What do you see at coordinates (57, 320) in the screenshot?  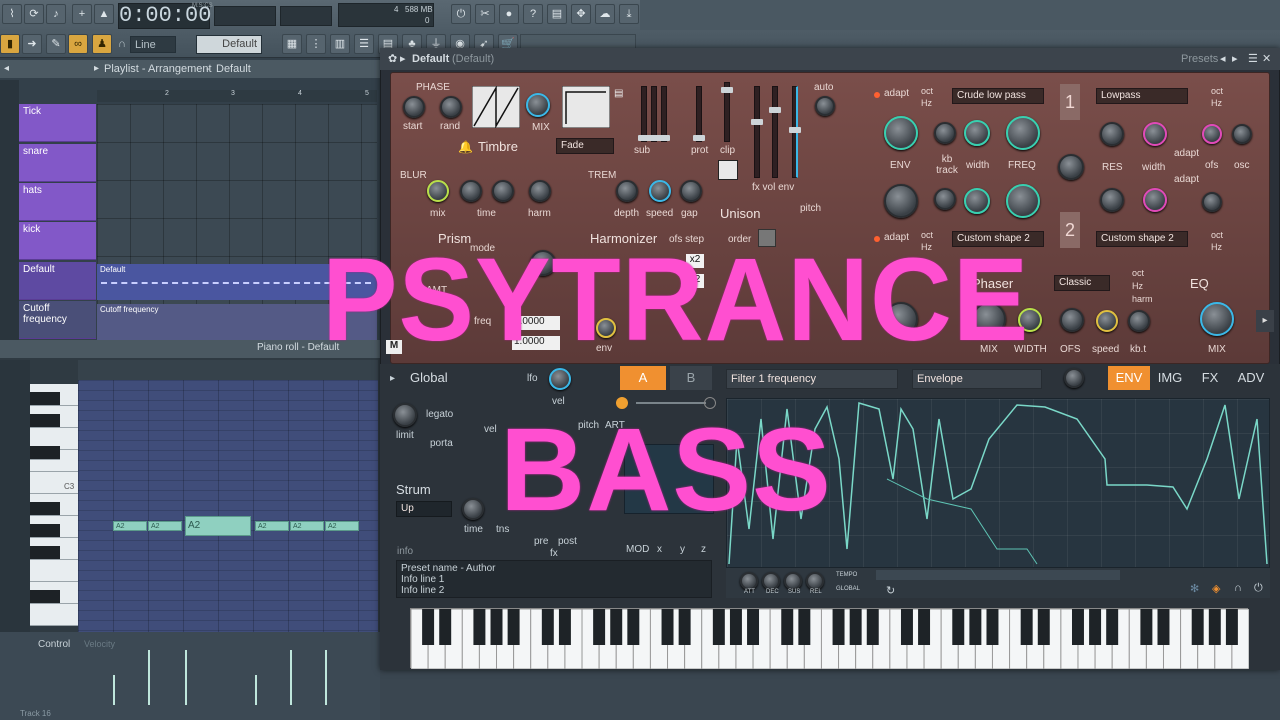 I see `track-header: Cutoff frequency` at bounding box center [57, 320].